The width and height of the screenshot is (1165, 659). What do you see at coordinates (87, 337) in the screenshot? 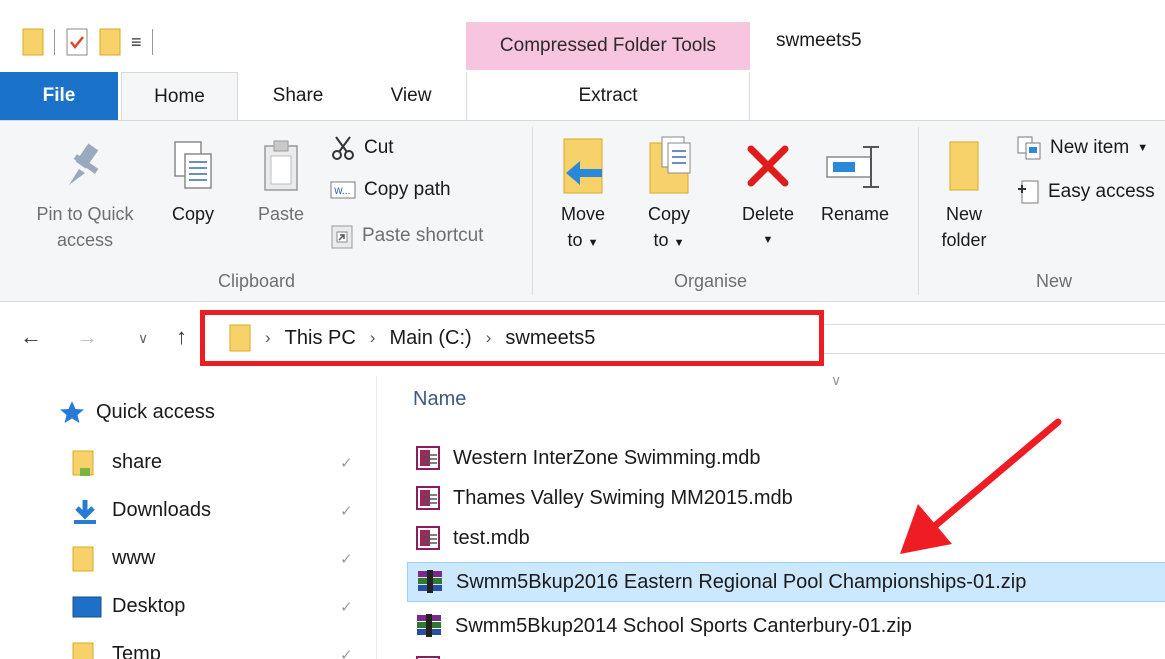
I see `forward-arrow-icon: →` at bounding box center [87, 337].